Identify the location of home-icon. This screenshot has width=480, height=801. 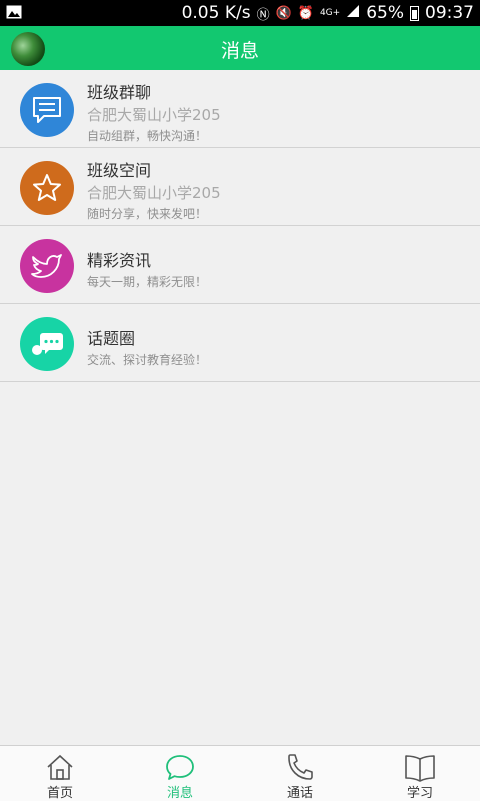
(60, 767).